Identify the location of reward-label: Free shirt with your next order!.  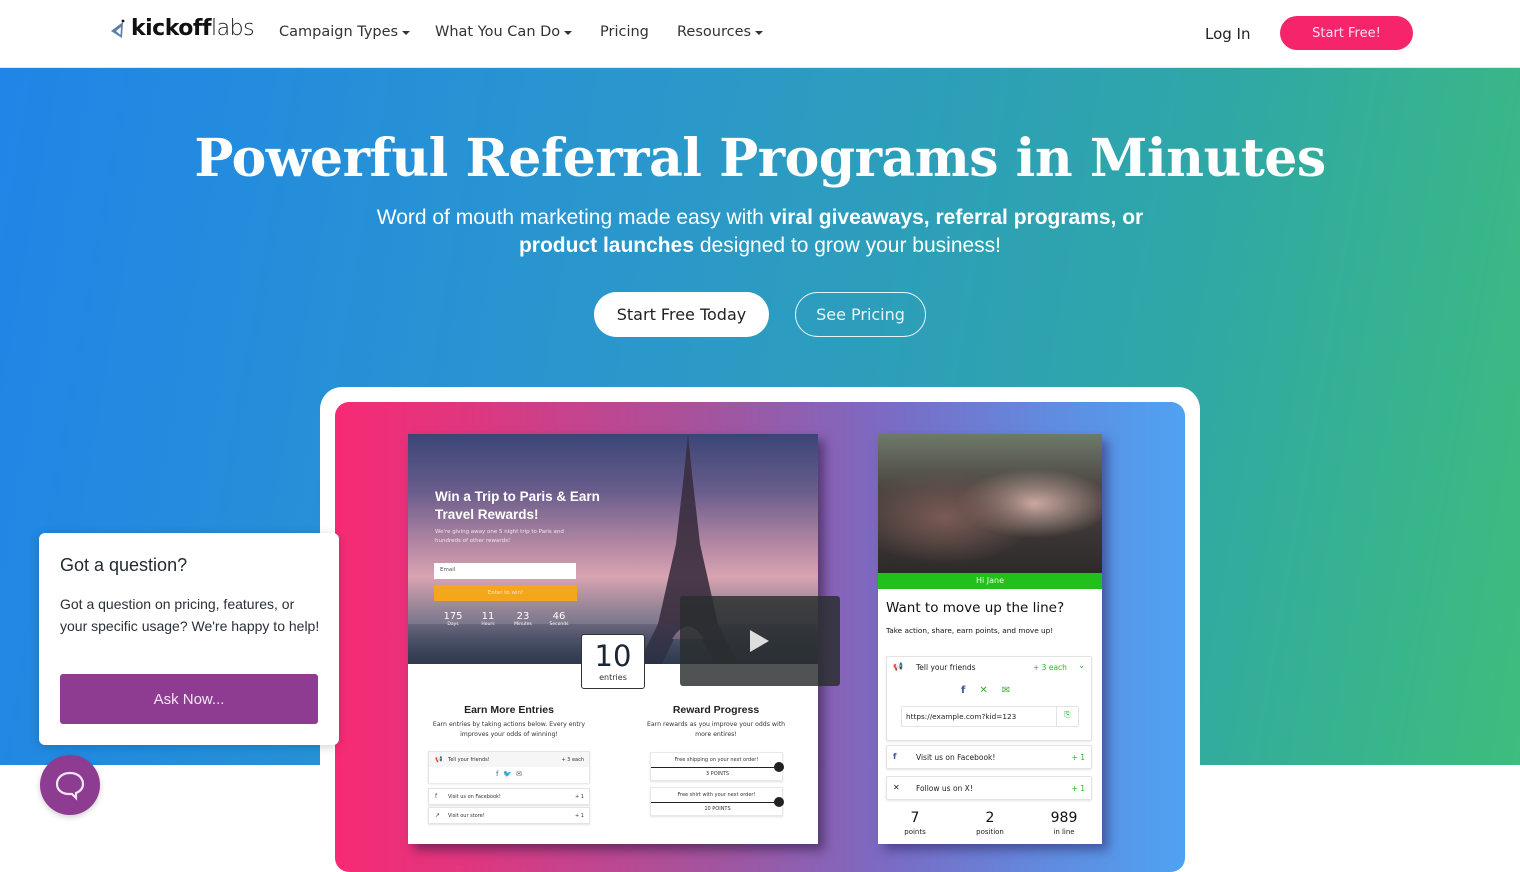
(716, 795).